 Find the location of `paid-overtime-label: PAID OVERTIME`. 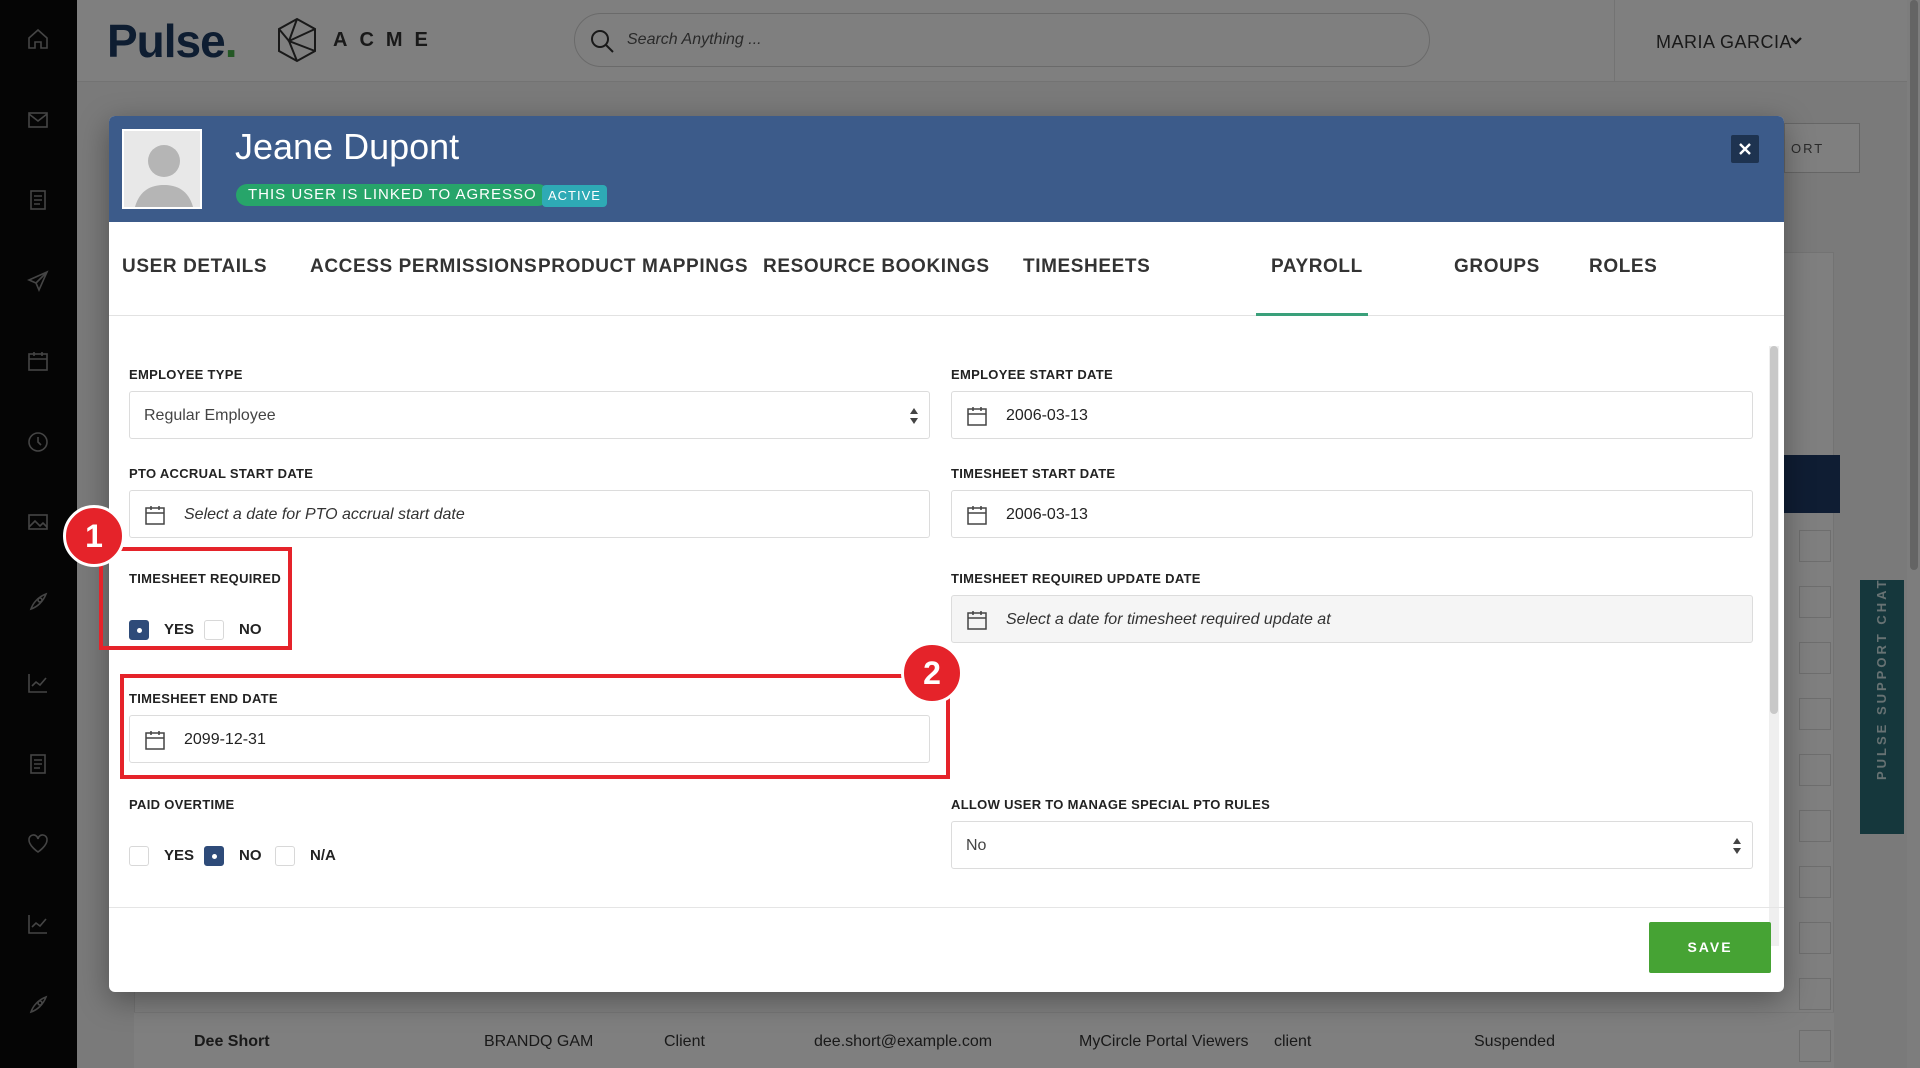

paid-overtime-label: PAID OVERTIME is located at coordinates (182, 804).